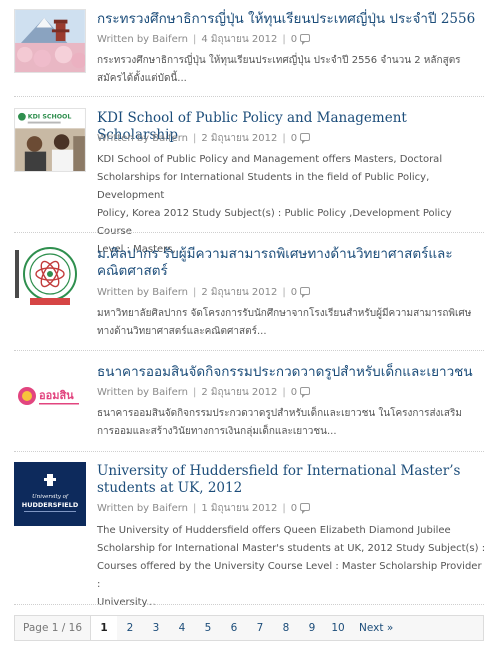 This screenshot has width=497, height=645. Describe the element at coordinates (182, 628) in the screenshot. I see `page-link: 4` at that location.